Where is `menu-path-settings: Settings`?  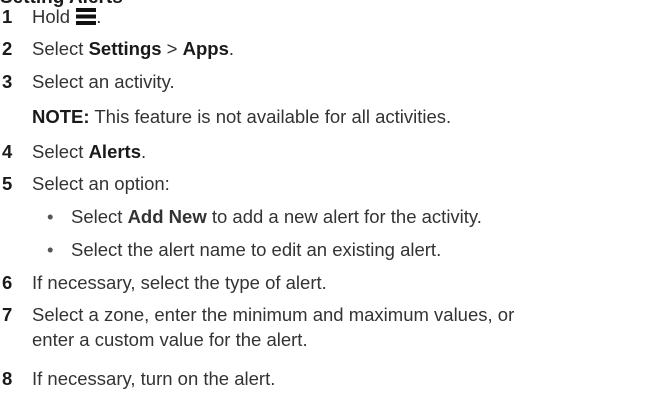
menu-path-settings: Settings is located at coordinates (125, 48).